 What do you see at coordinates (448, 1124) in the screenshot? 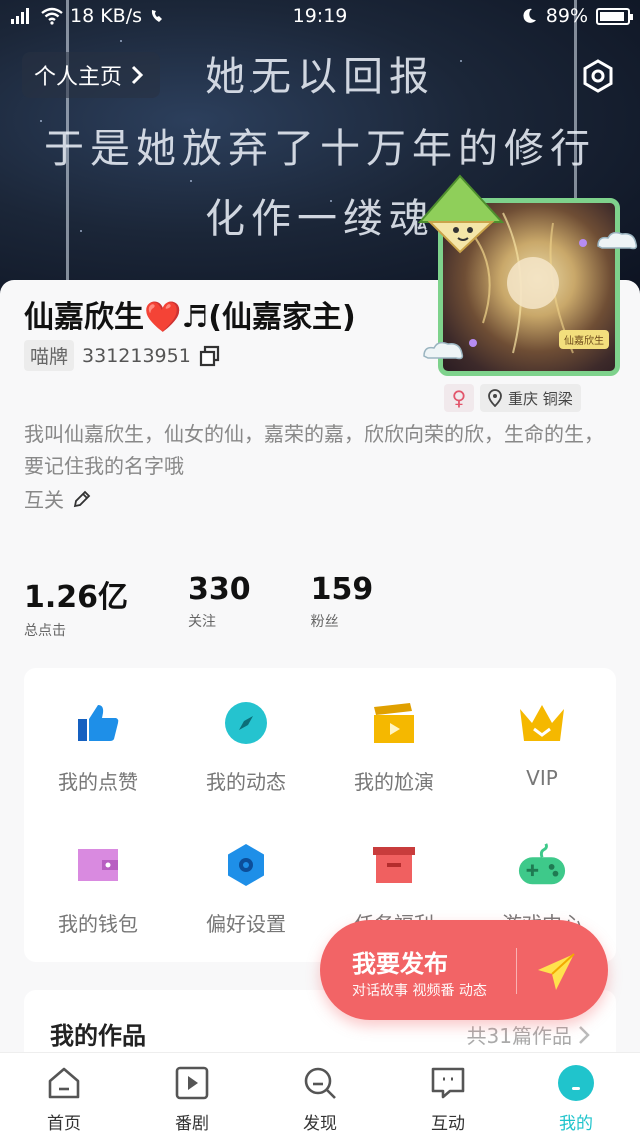
I see `nav-label: 互动` at bounding box center [448, 1124].